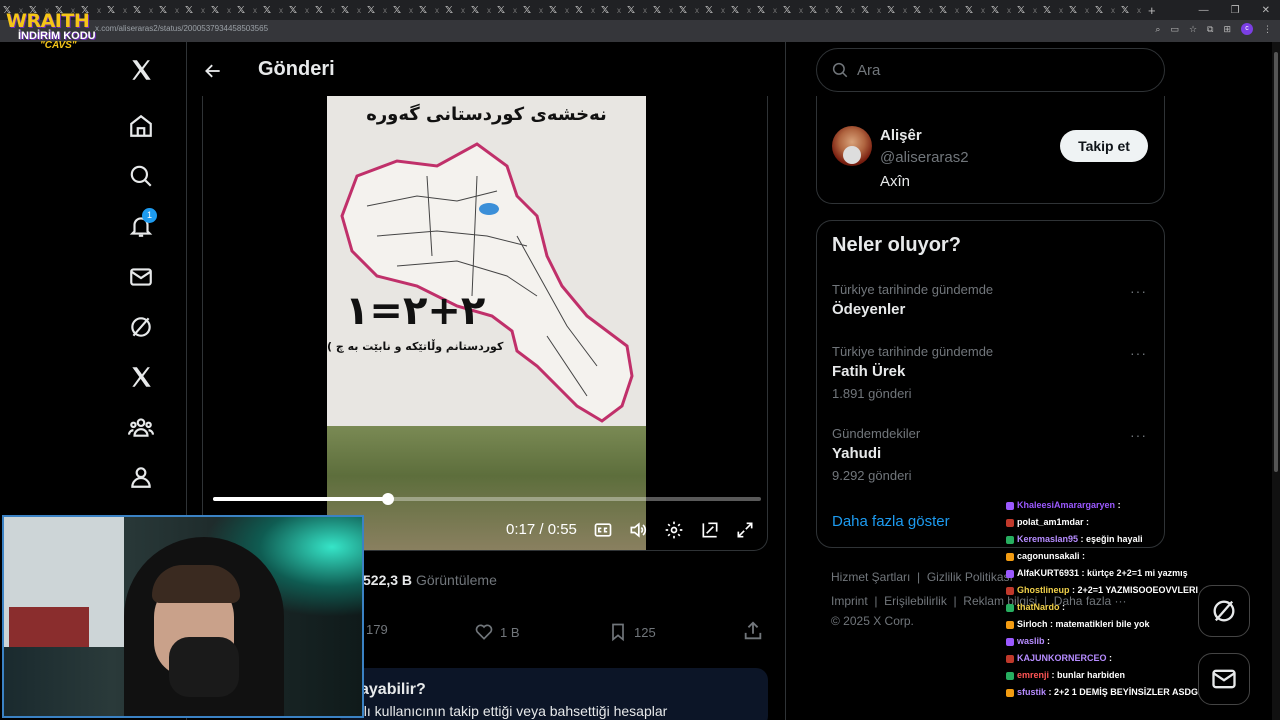 The height and width of the screenshot is (720, 1280). I want to click on scrollbar-thumb, so click(1276, 262).